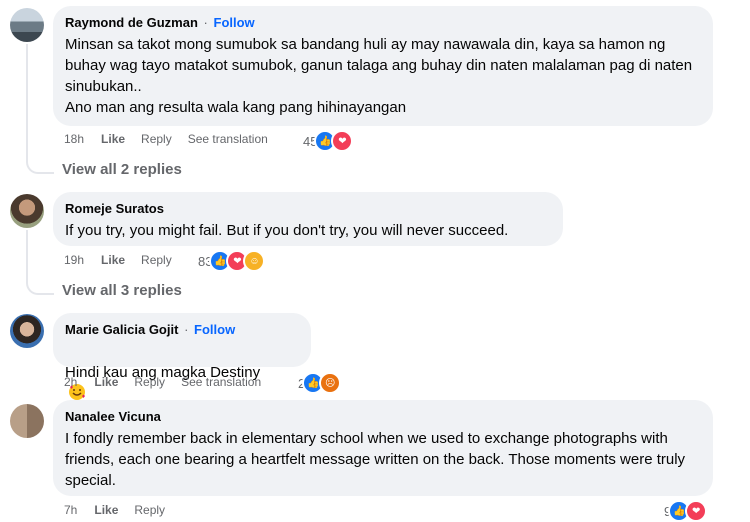 Image resolution: width=750 pixels, height=522 pixels. Describe the element at coordinates (114, 208) in the screenshot. I see `comment-author: Romeje Suratos` at that location.